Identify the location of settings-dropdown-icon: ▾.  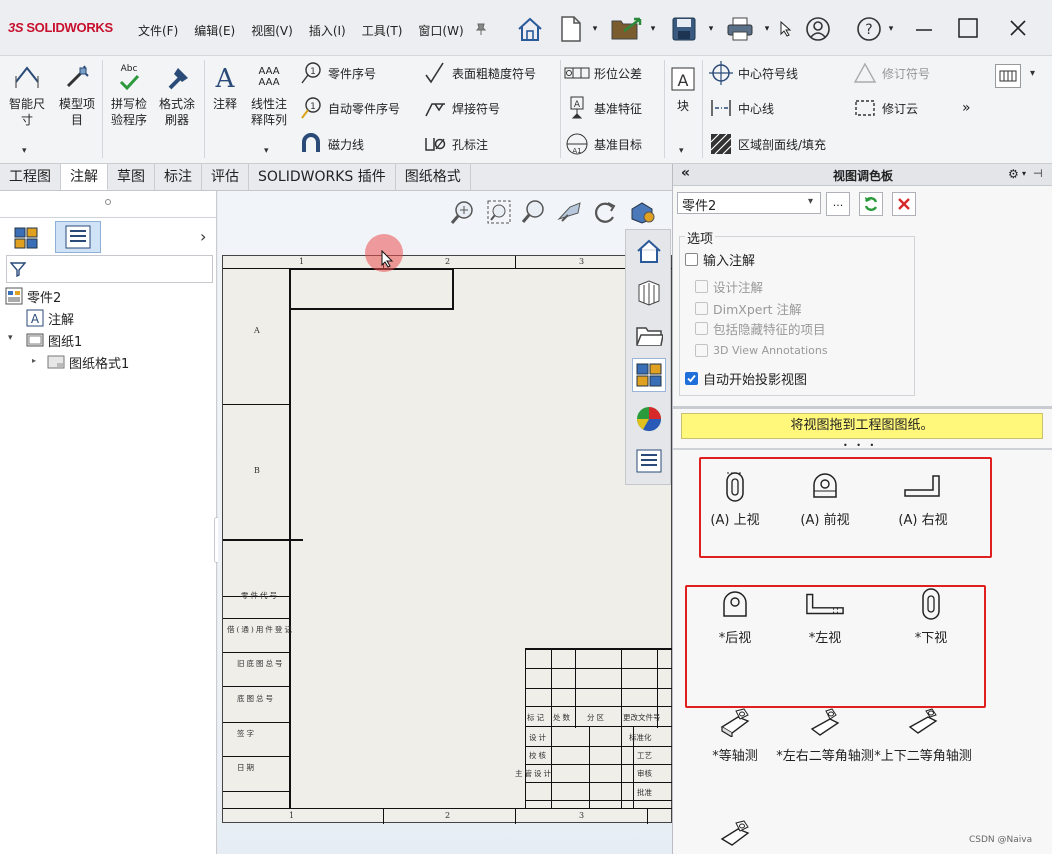
(1024, 173).